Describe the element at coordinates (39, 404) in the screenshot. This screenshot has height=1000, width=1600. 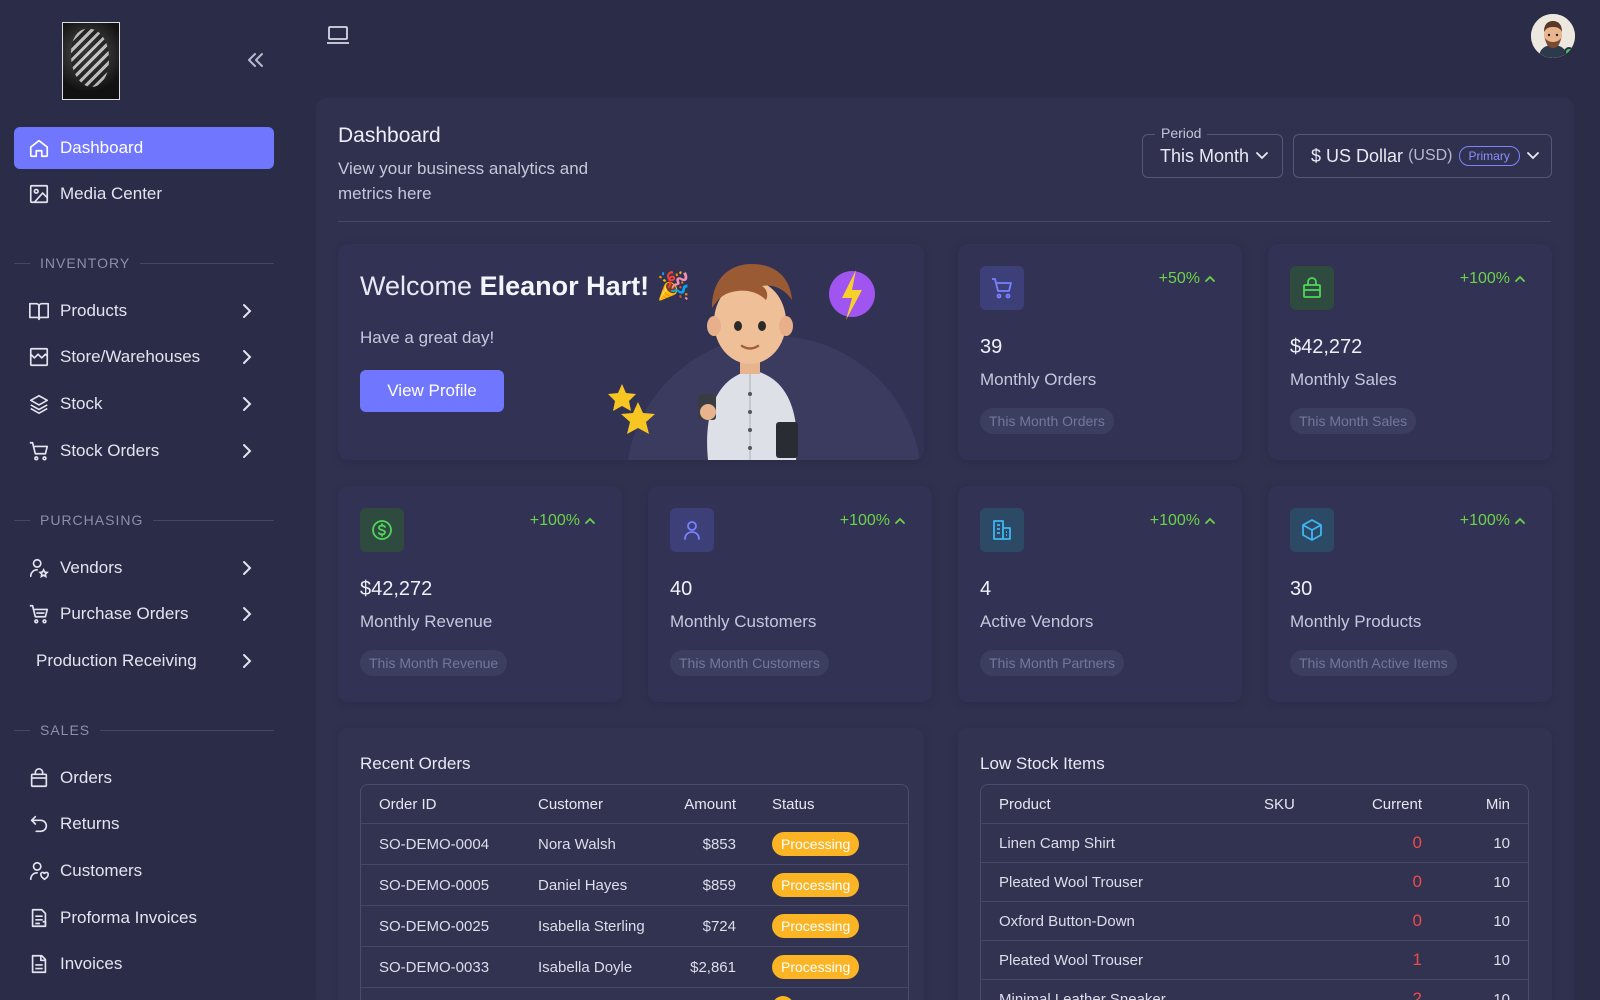
I see `layers-icon` at that location.